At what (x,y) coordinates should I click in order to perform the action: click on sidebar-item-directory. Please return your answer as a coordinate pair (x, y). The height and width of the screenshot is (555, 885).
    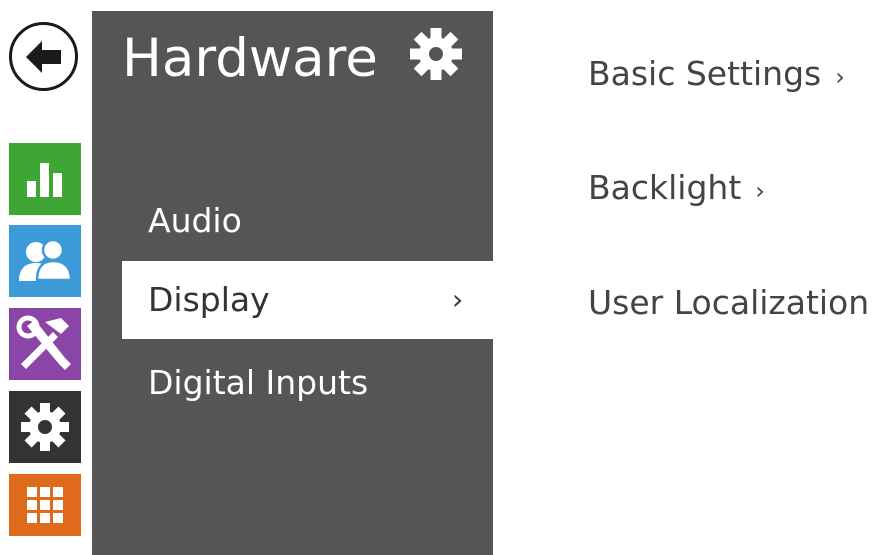
    Looking at the image, I should click on (45, 261).